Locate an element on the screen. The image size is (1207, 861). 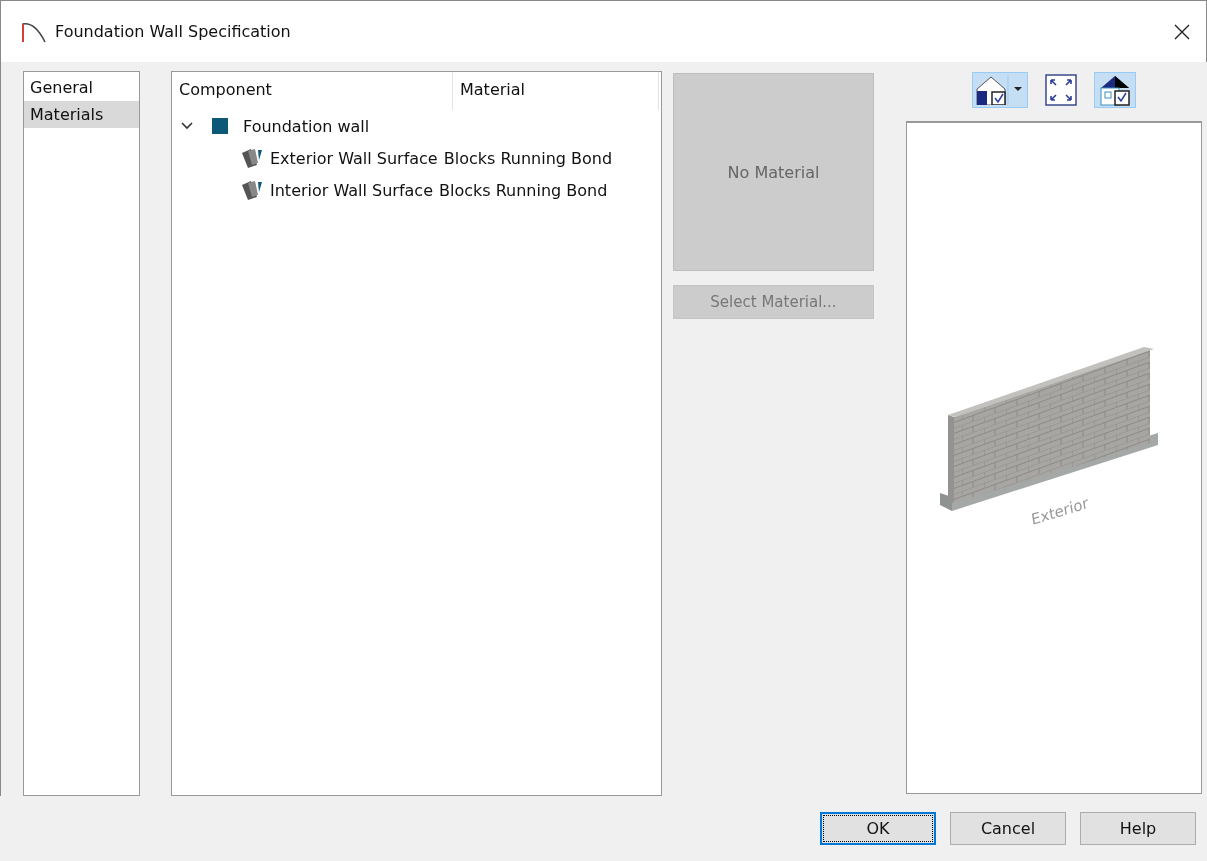
dialog-button: Help is located at coordinates (1138, 828).